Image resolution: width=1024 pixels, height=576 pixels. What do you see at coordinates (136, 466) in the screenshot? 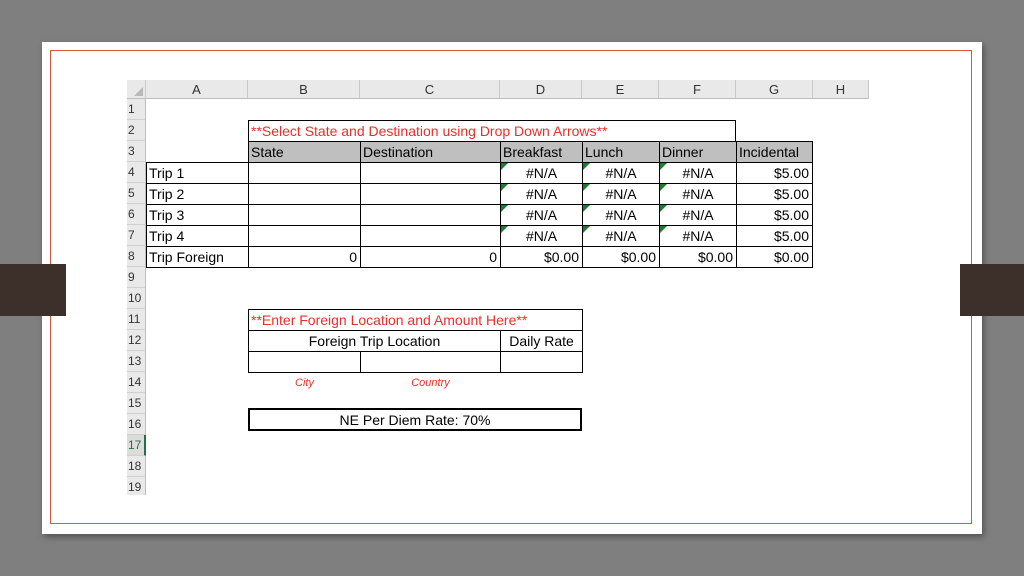
I see `row-header-18: 18` at bounding box center [136, 466].